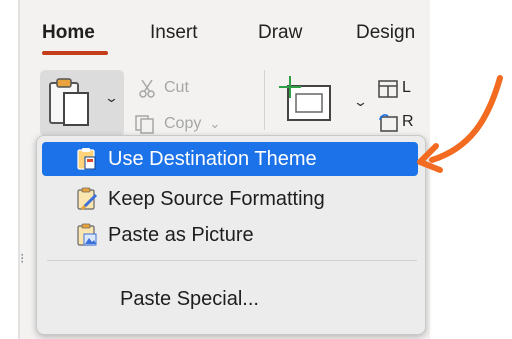 The width and height of the screenshot is (512, 339). Describe the element at coordinates (22, 258) in the screenshot. I see `slide-panel-marker: ⁝` at that location.